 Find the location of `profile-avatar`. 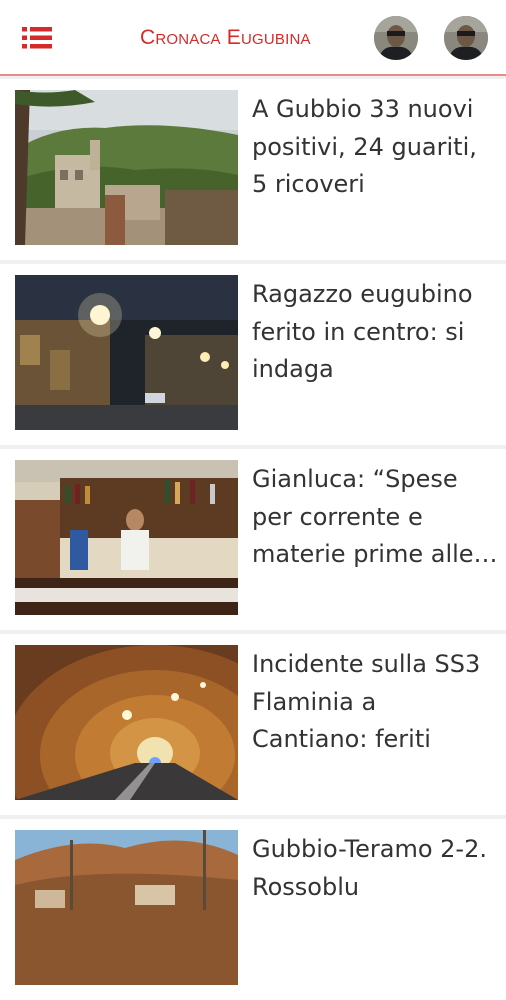

profile-avatar is located at coordinates (466, 38).